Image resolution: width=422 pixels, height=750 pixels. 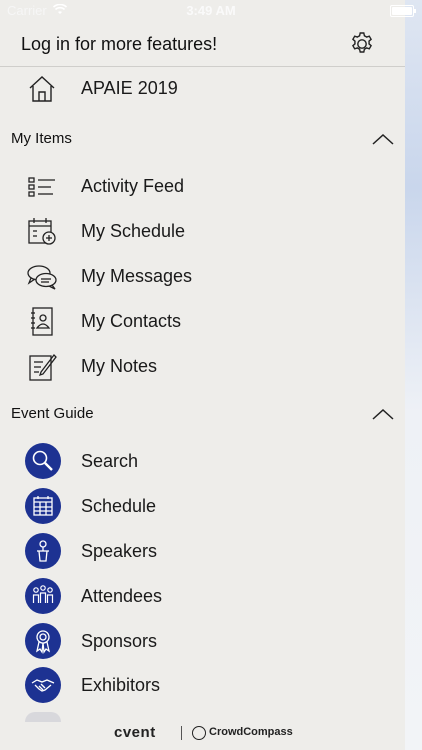 I want to click on menu-header: Log in for more features!, so click(x=202, y=44).